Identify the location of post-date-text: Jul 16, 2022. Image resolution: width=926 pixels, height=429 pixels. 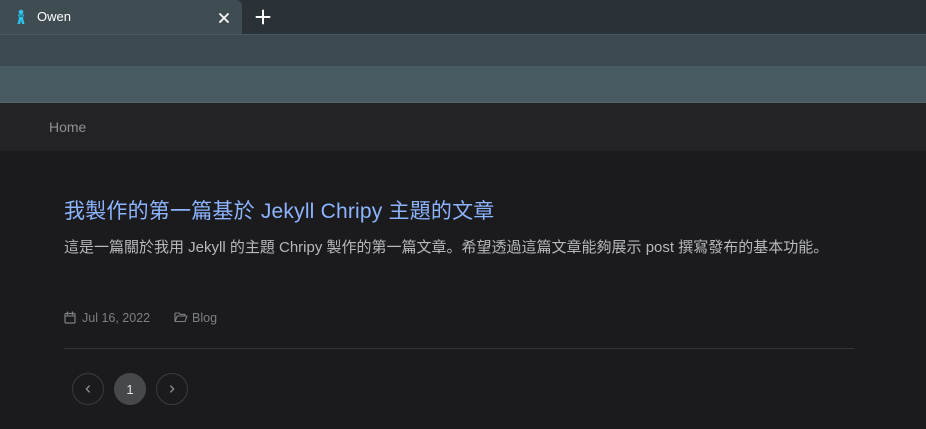
(116, 318).